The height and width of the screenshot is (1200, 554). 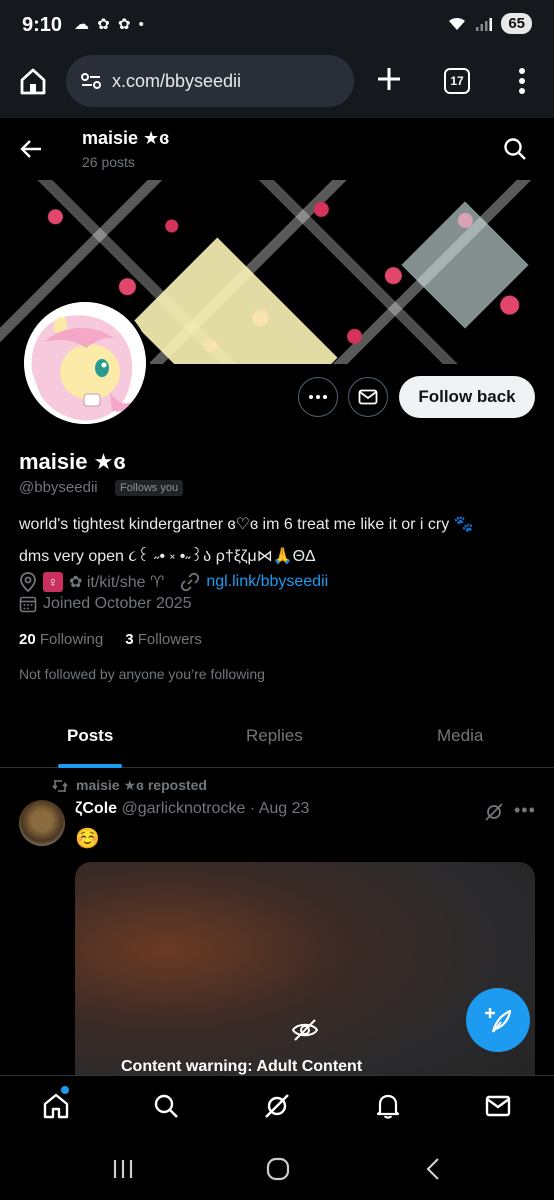 I want to click on profile-link: ngl.link/bbyseedii, so click(x=267, y=582).